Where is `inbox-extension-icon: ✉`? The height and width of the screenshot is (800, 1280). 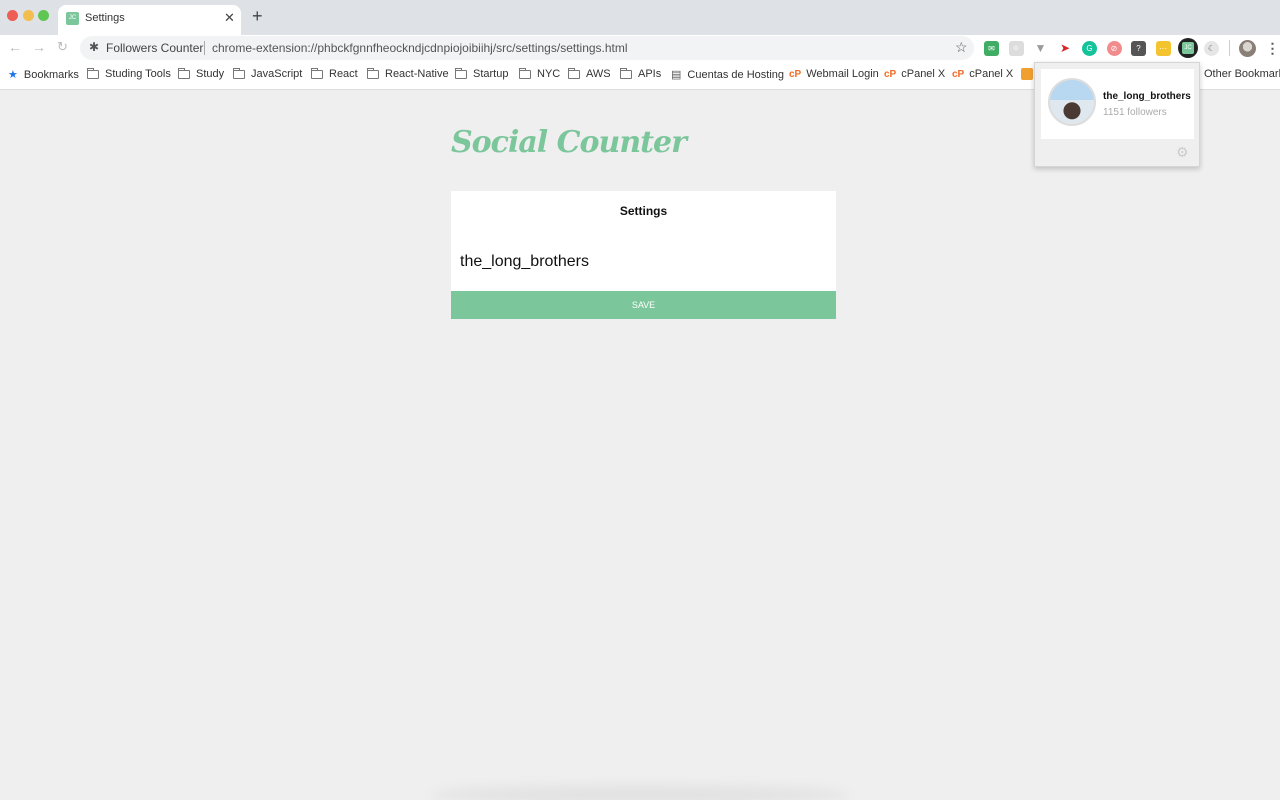
inbox-extension-icon: ✉ is located at coordinates (991, 48).